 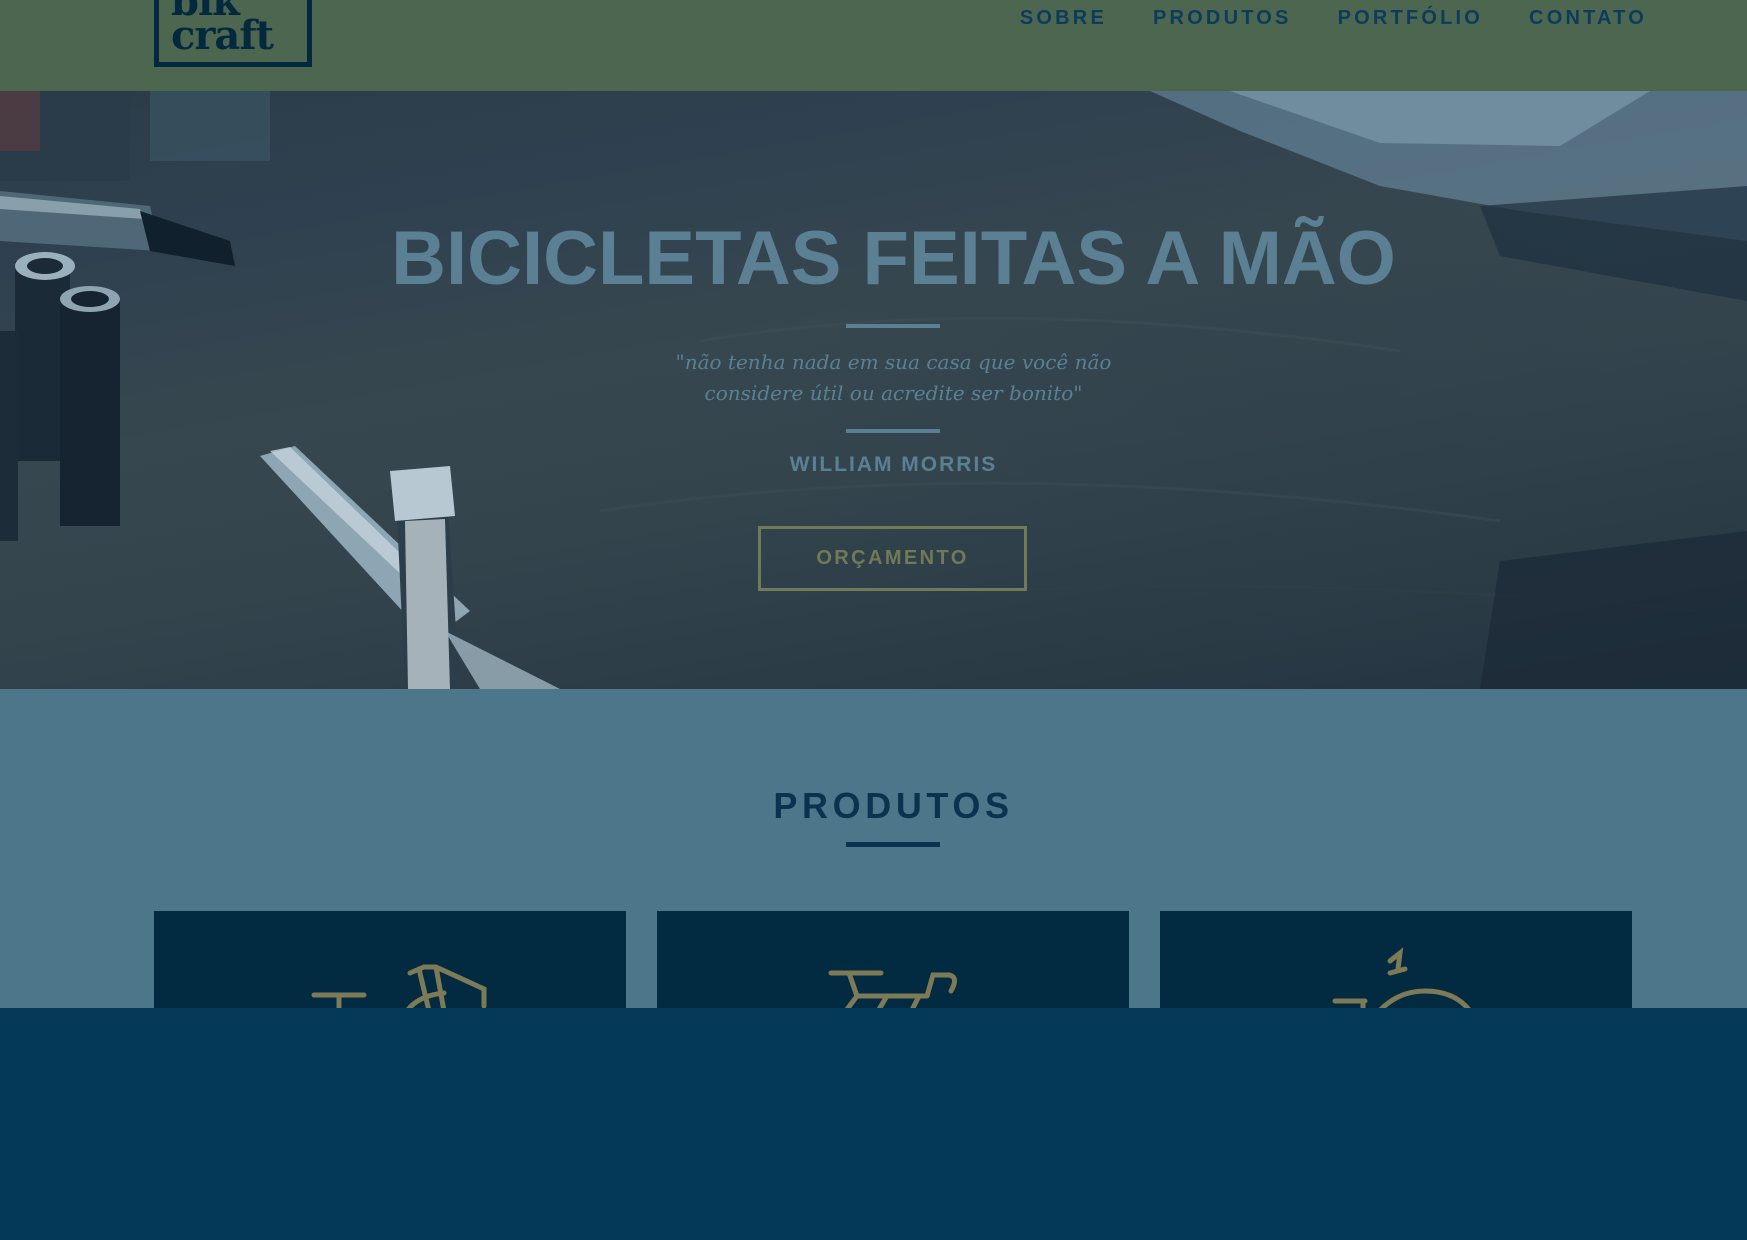 I want to click on logo-text: bik craft, so click(x=222, y=29).